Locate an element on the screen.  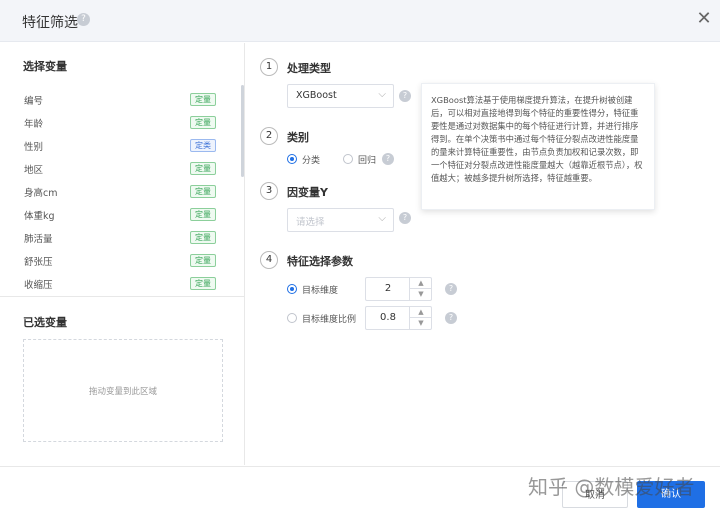
variable-name: 性别 is located at coordinates (34, 147).